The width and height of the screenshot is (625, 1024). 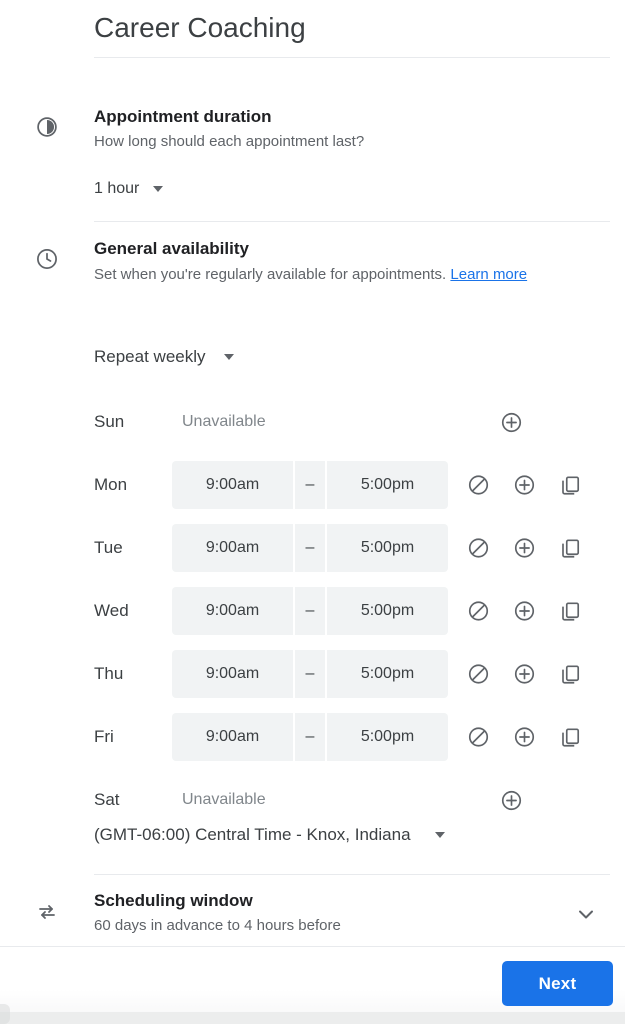 I want to click on general-availability-title: General availability, so click(x=171, y=248).